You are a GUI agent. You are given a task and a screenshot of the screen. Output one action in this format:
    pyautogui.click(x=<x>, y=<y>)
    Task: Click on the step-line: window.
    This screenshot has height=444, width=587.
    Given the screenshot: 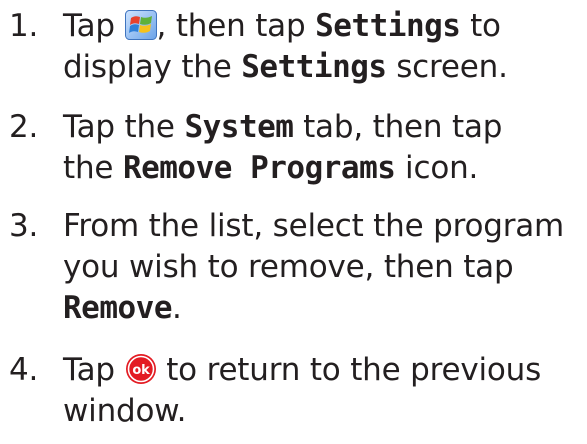 What is the action you would take?
    pyautogui.click(x=125, y=411)
    